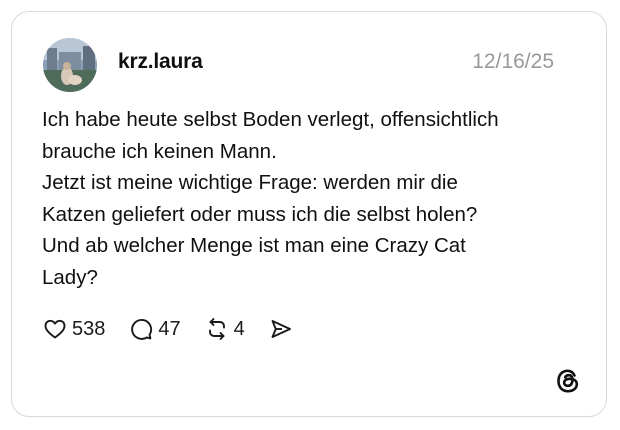 This screenshot has width=620, height=430. What do you see at coordinates (169, 328) in the screenshot?
I see `comment-count: 47` at bounding box center [169, 328].